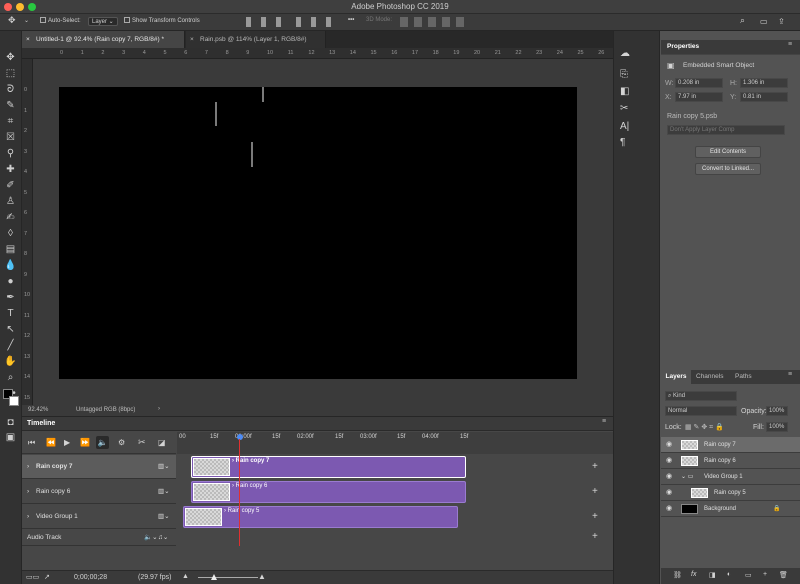 This screenshot has height=584, width=800. Describe the element at coordinates (185, 576) in the screenshot. I see `zoom-out-mountain-icon: ▲` at that location.